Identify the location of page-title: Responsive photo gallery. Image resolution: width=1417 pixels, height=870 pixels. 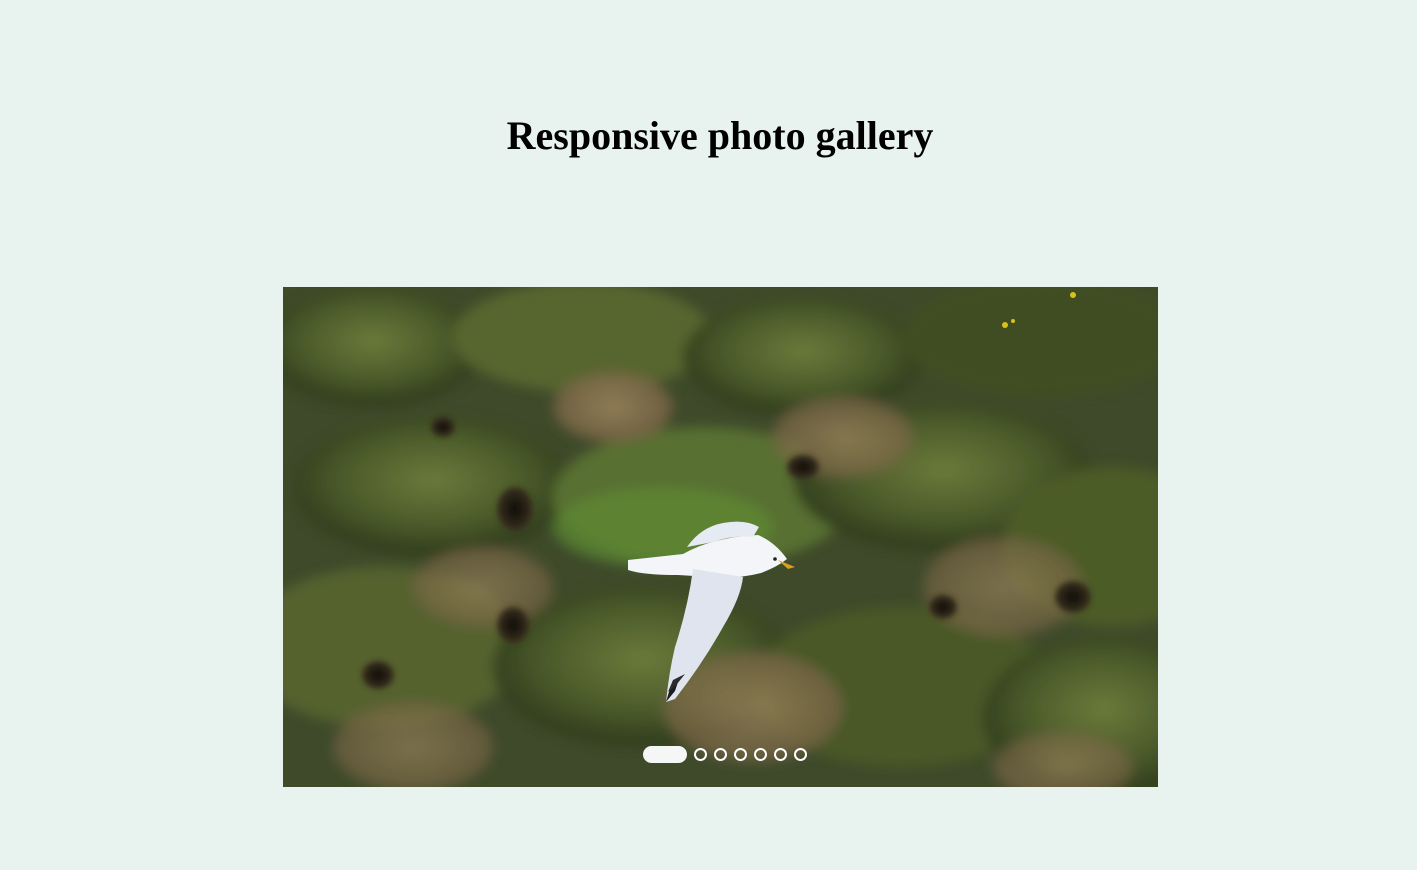
(720, 135).